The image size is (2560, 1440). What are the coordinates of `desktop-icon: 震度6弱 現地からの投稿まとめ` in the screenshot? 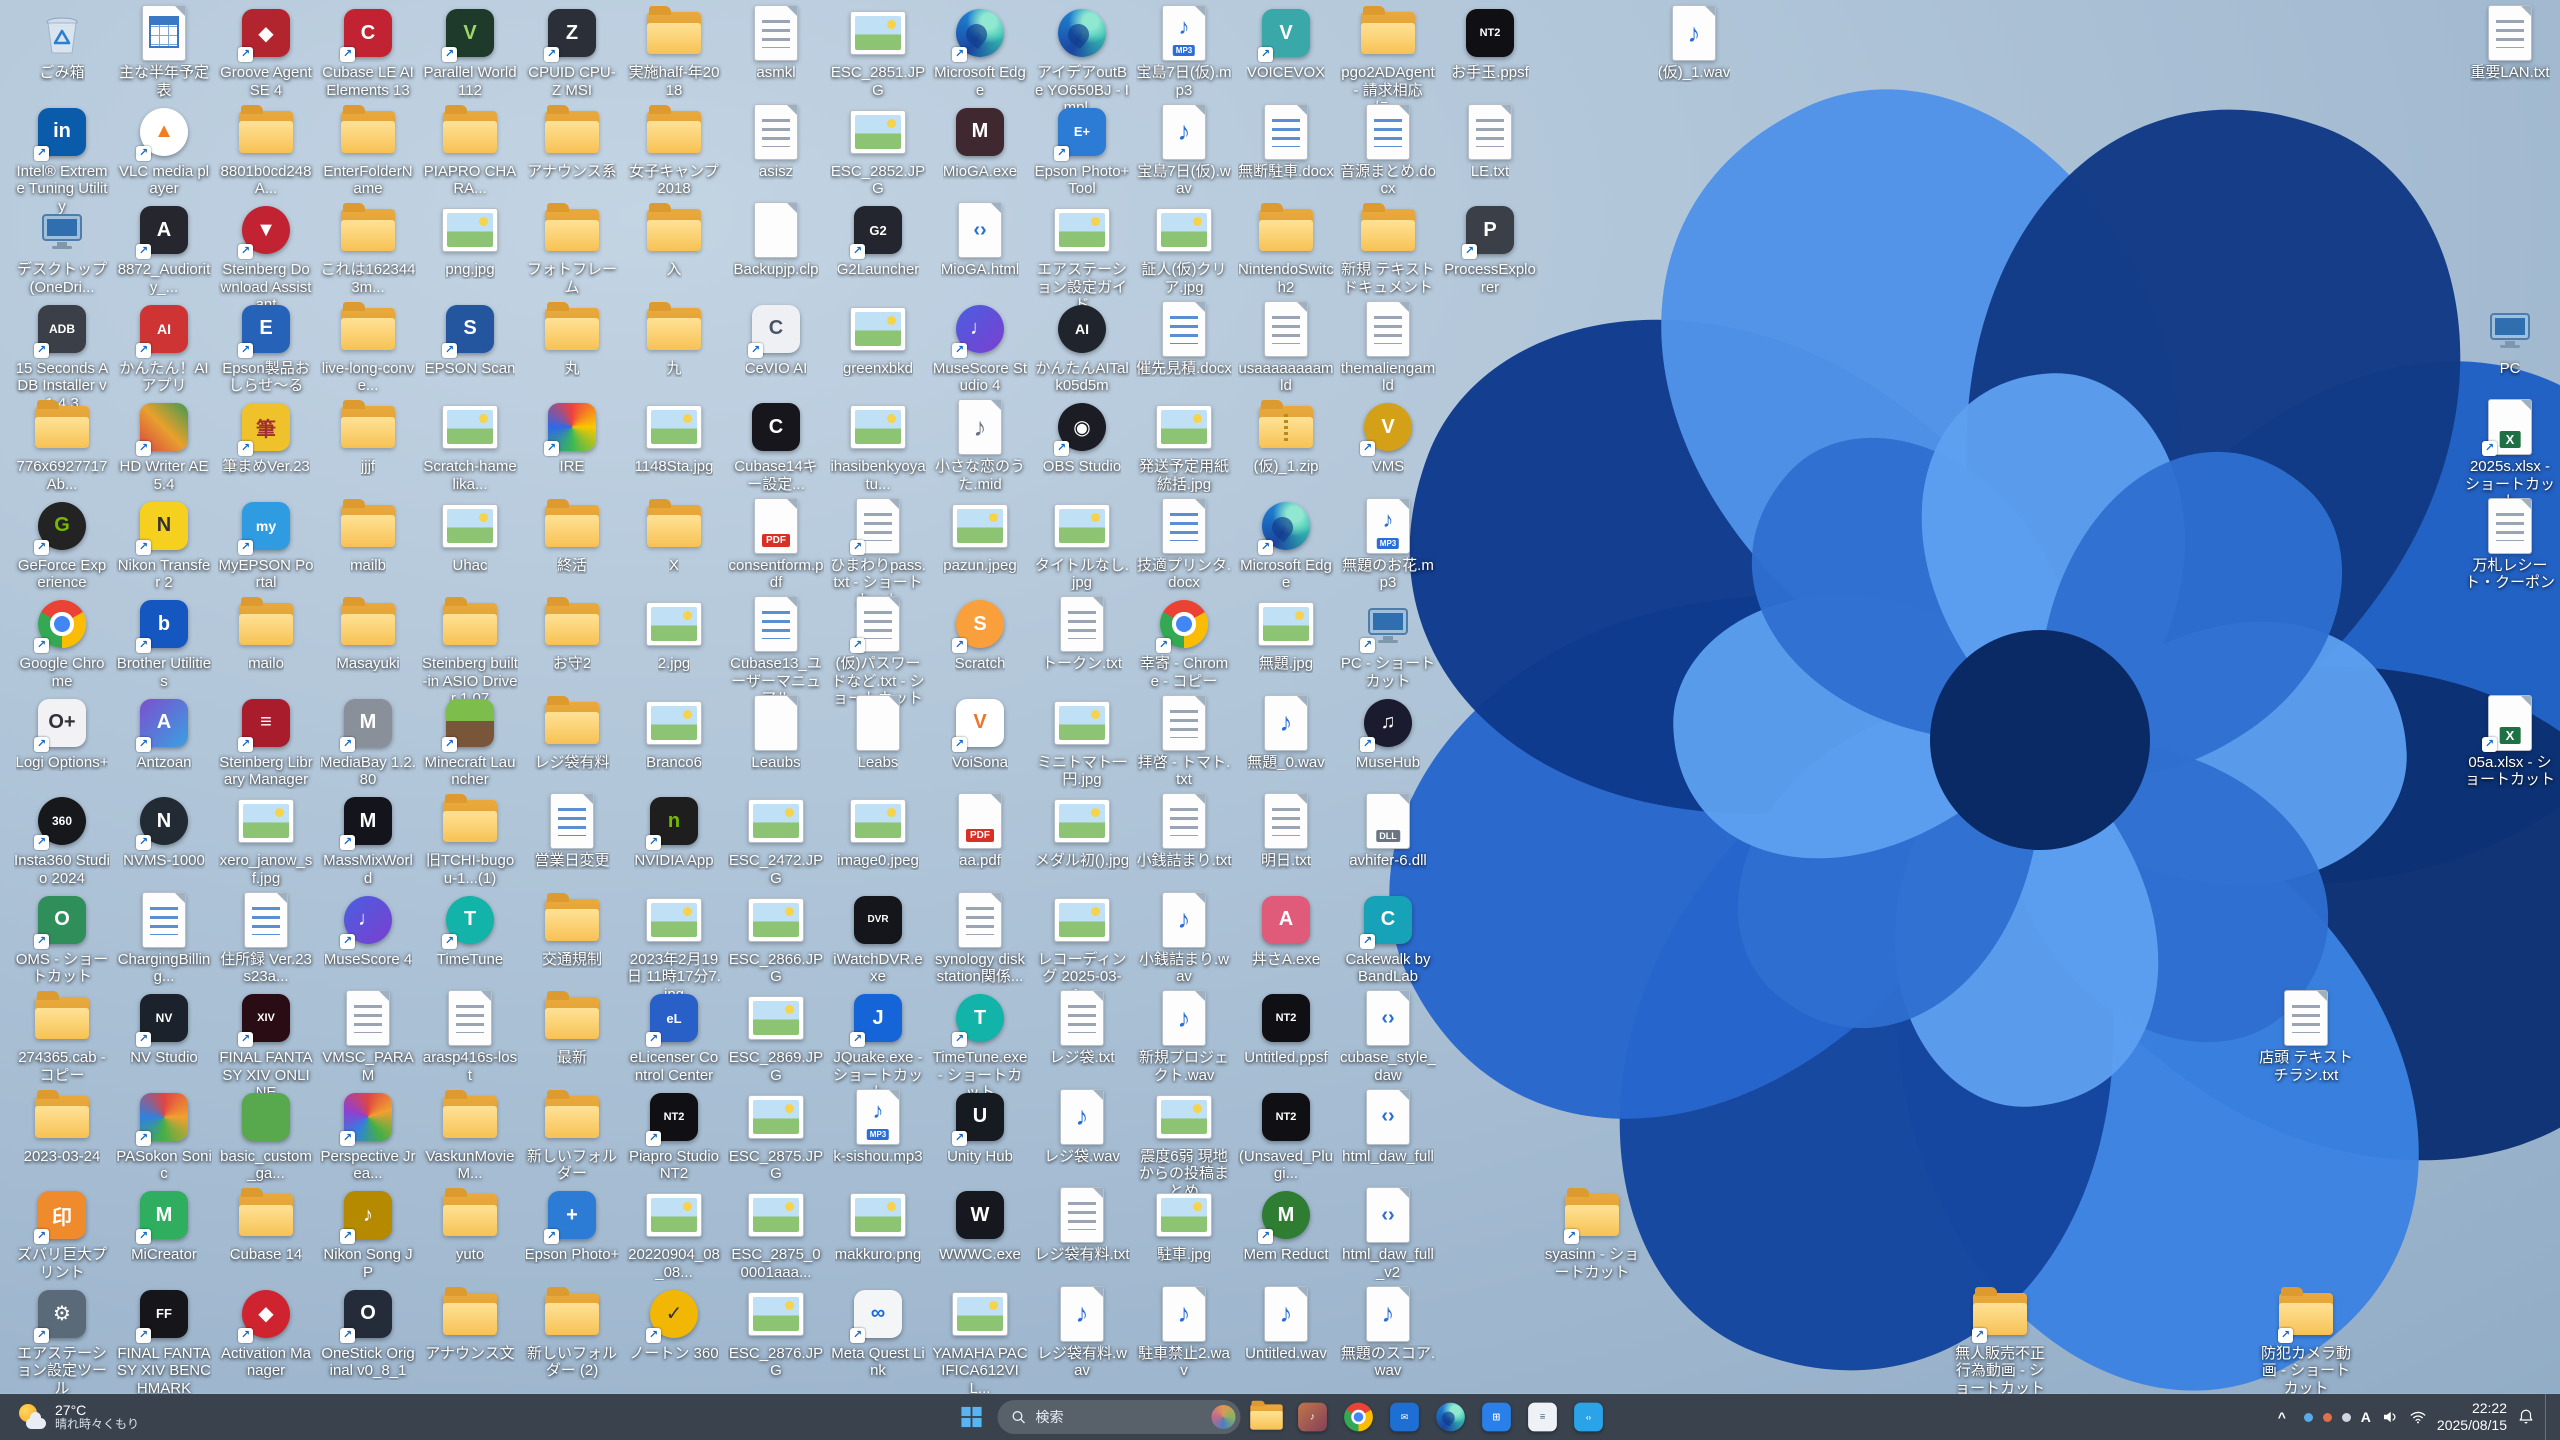 It's located at (1184, 1144).